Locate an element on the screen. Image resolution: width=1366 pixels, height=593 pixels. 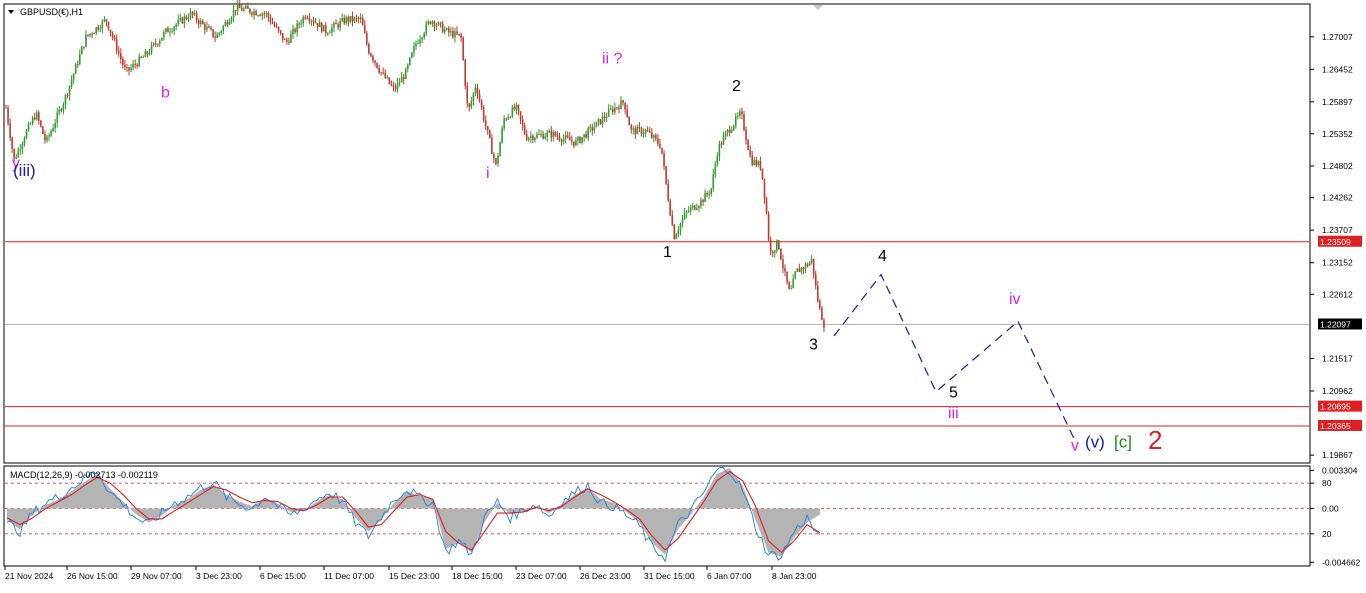
level-price-label: 1.20365 is located at coordinates (1335, 426).